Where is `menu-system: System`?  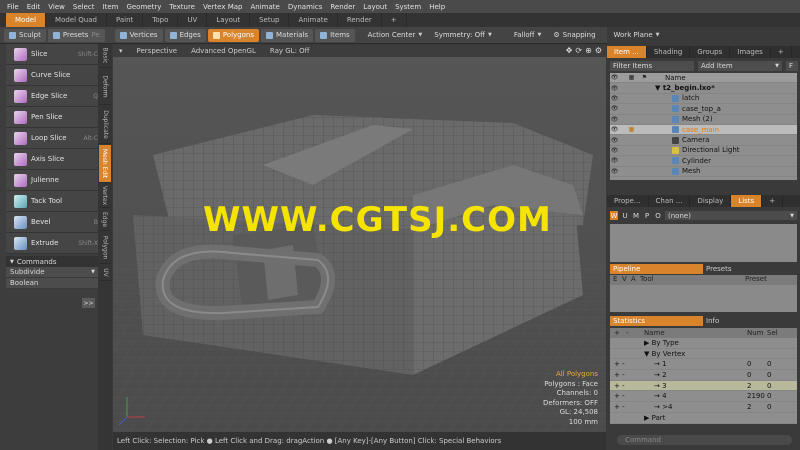
menu-system: System is located at coordinates (408, 7).